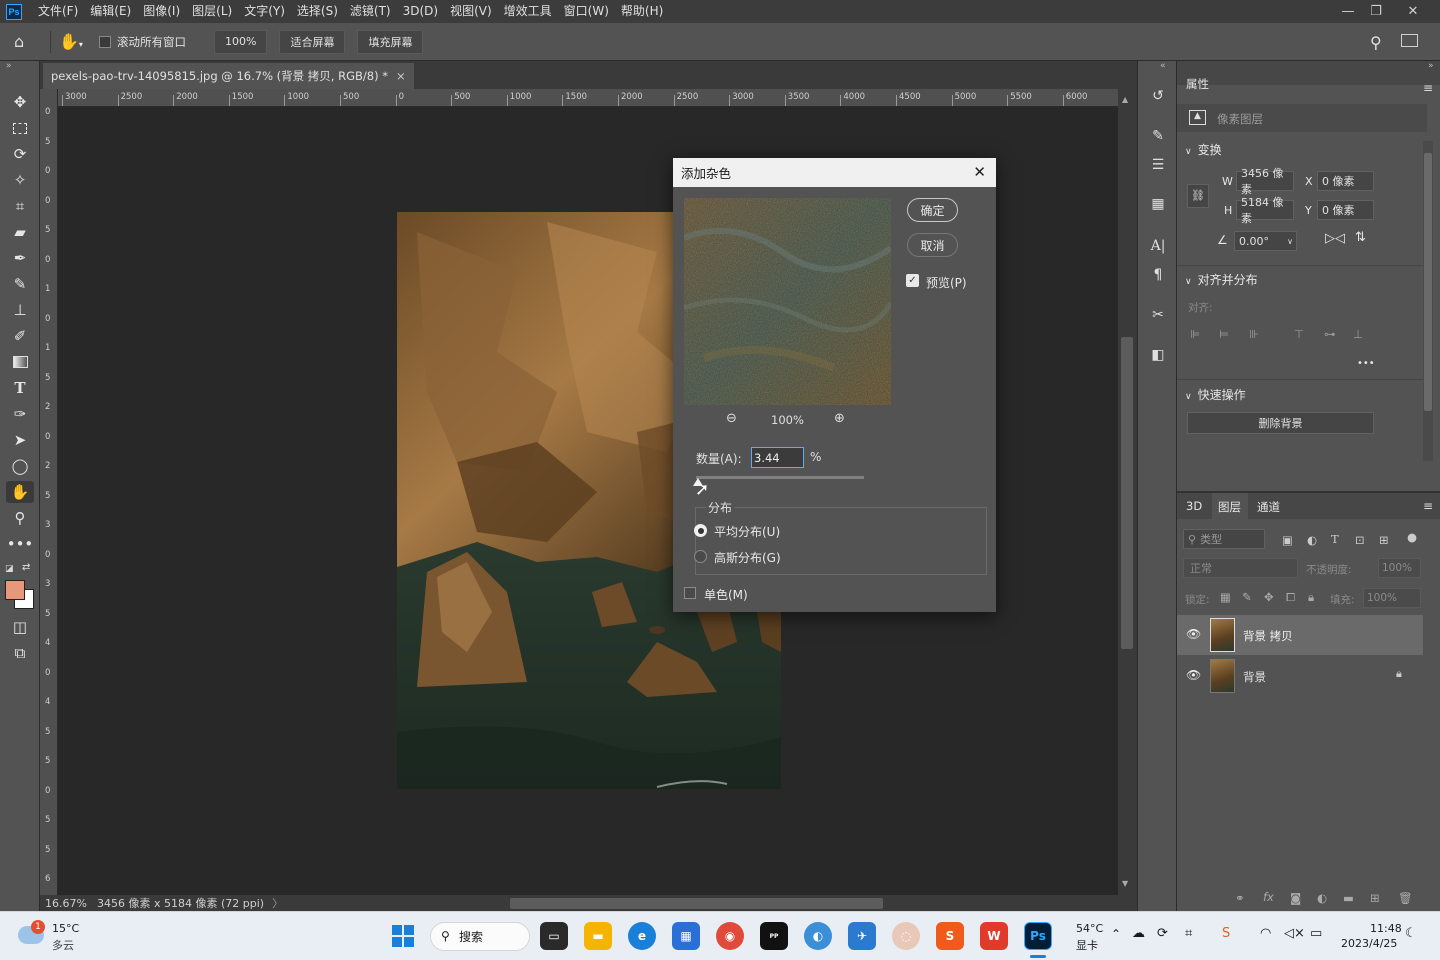 The width and height of the screenshot is (1440, 960). Describe the element at coordinates (730, 936) in the screenshot. I see `chrome-icon: ◉` at that location.